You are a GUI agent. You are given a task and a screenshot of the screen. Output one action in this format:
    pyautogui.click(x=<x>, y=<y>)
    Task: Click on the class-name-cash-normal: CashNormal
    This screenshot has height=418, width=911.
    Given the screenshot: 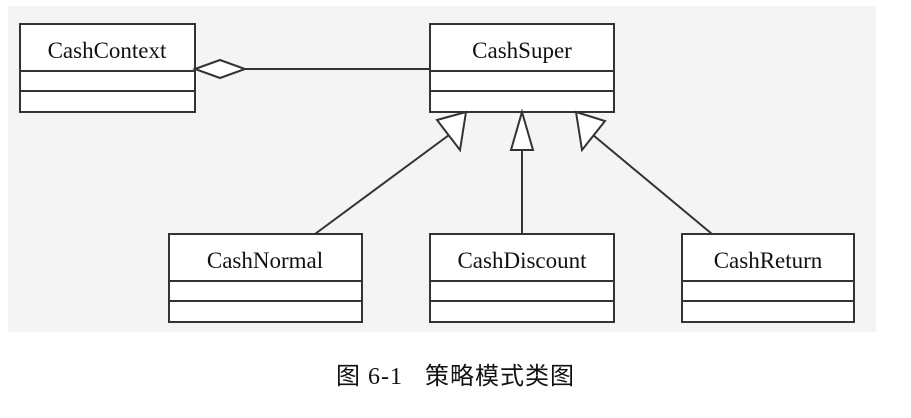 What is the action you would take?
    pyautogui.click(x=265, y=260)
    